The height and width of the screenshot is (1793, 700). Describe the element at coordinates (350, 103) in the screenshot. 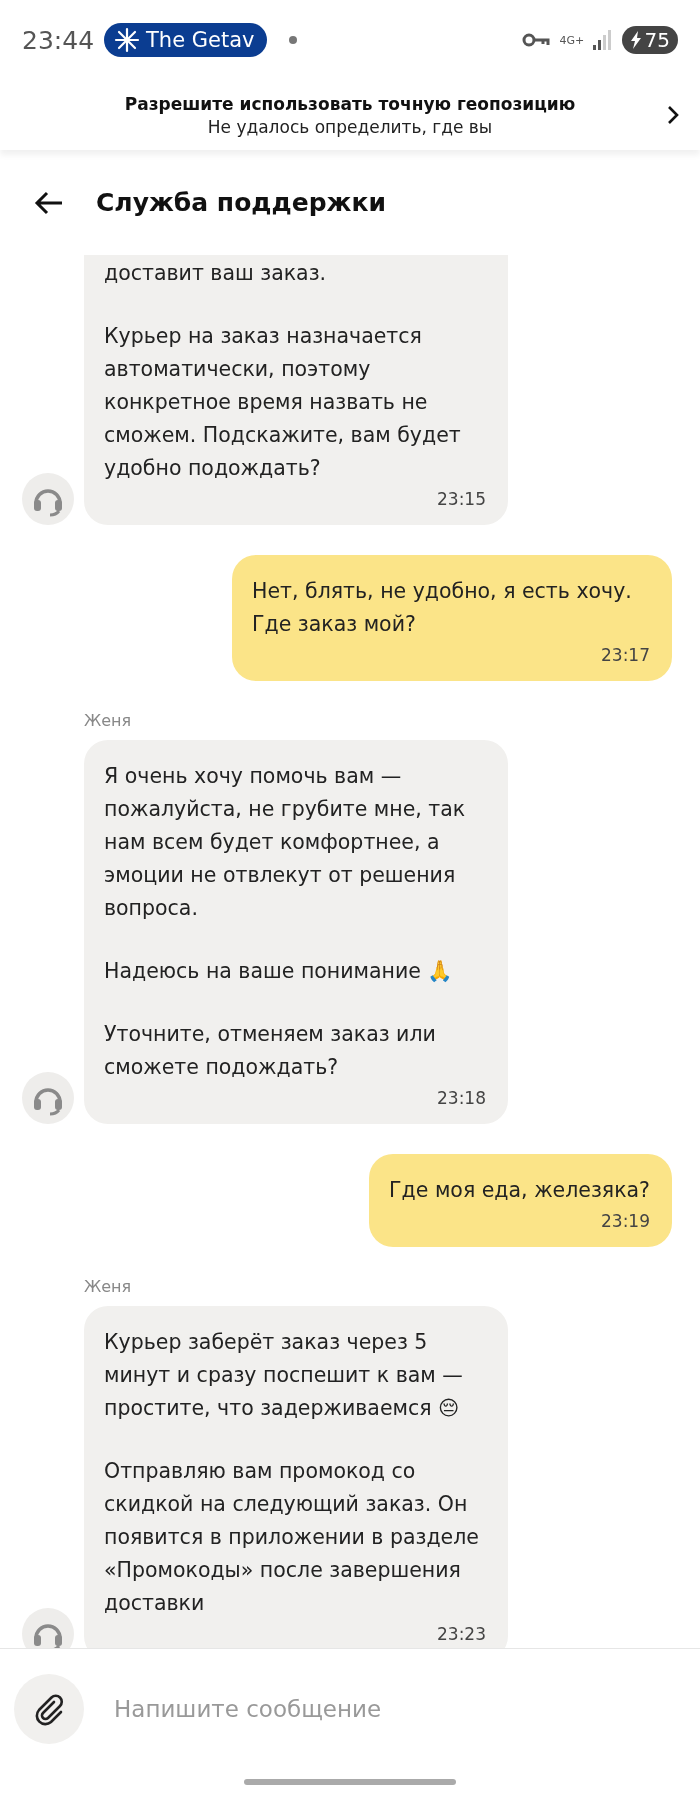

I see `banner-title: Разрешите использовать точную геопозицию` at that location.